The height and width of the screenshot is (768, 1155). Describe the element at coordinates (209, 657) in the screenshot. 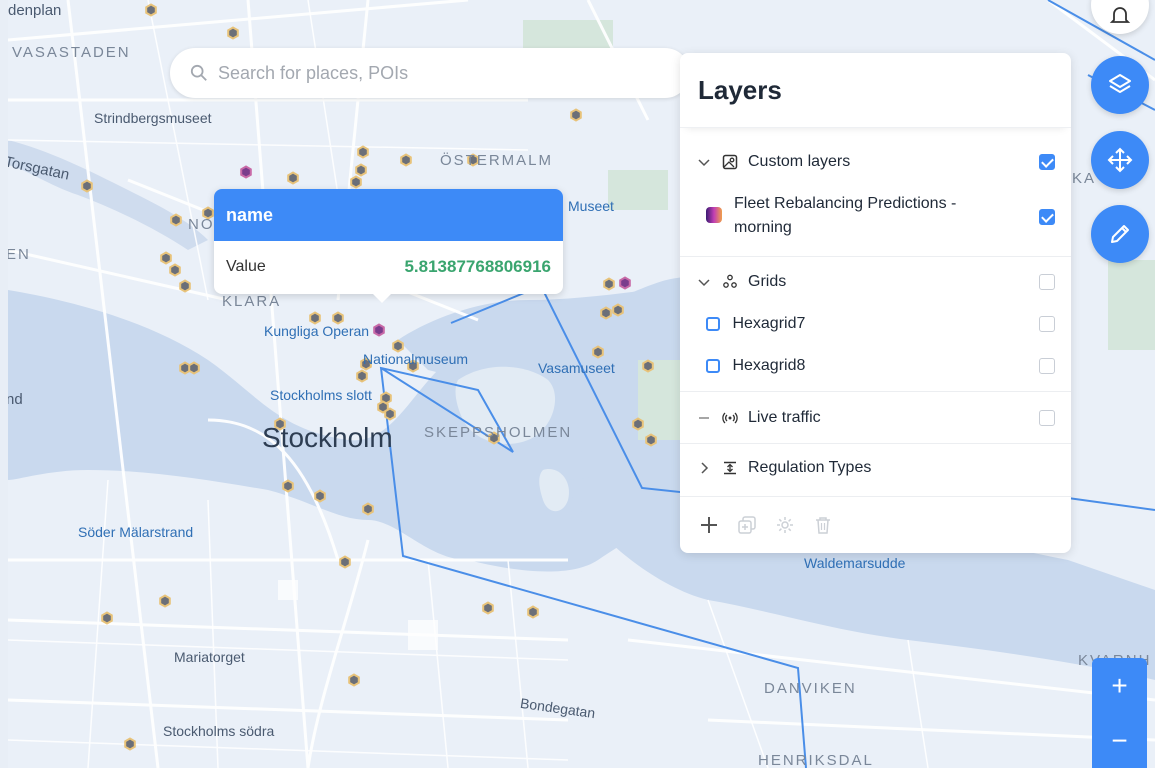

I see `map-label-mariatorget: Mariatorget` at that location.